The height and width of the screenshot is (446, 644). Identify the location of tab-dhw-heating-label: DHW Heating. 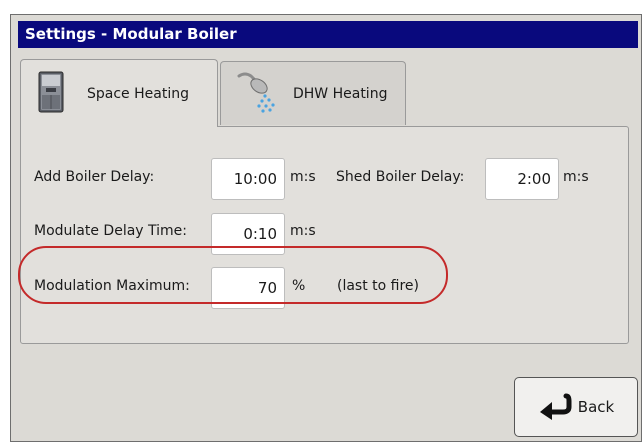
(340, 93).